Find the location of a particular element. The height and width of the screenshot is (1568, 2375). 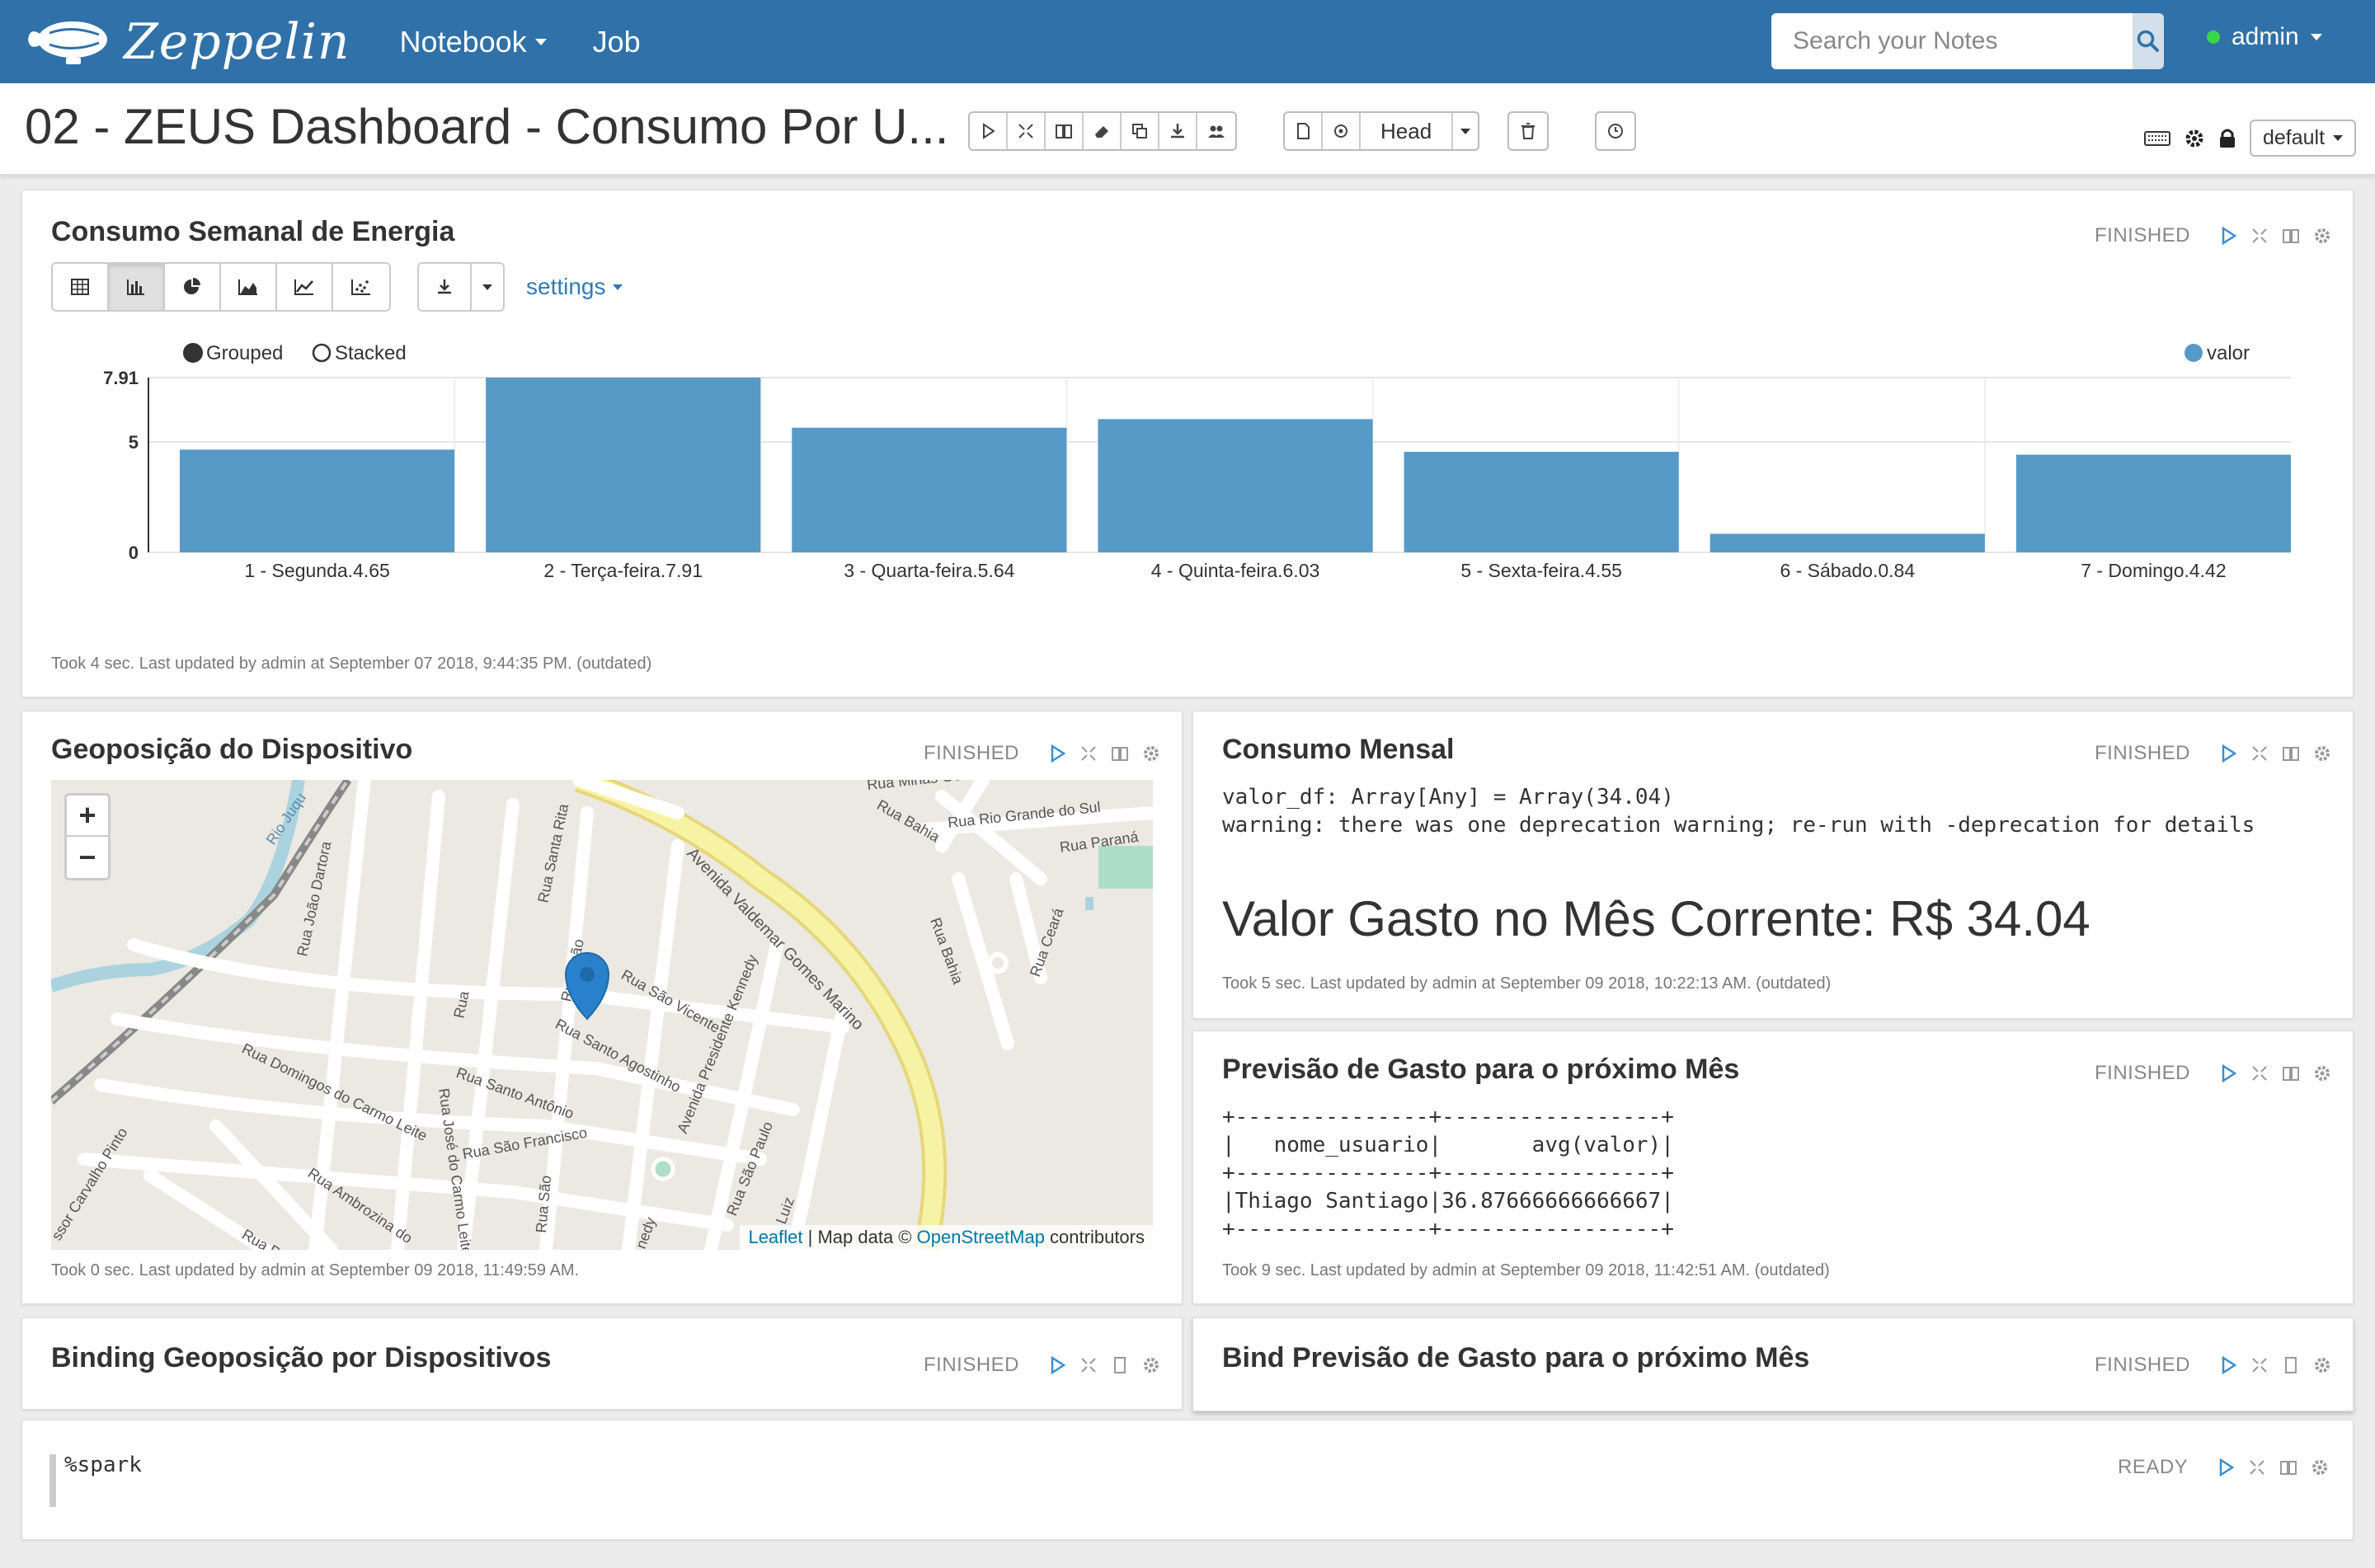

commit-button is located at coordinates (1304, 131).